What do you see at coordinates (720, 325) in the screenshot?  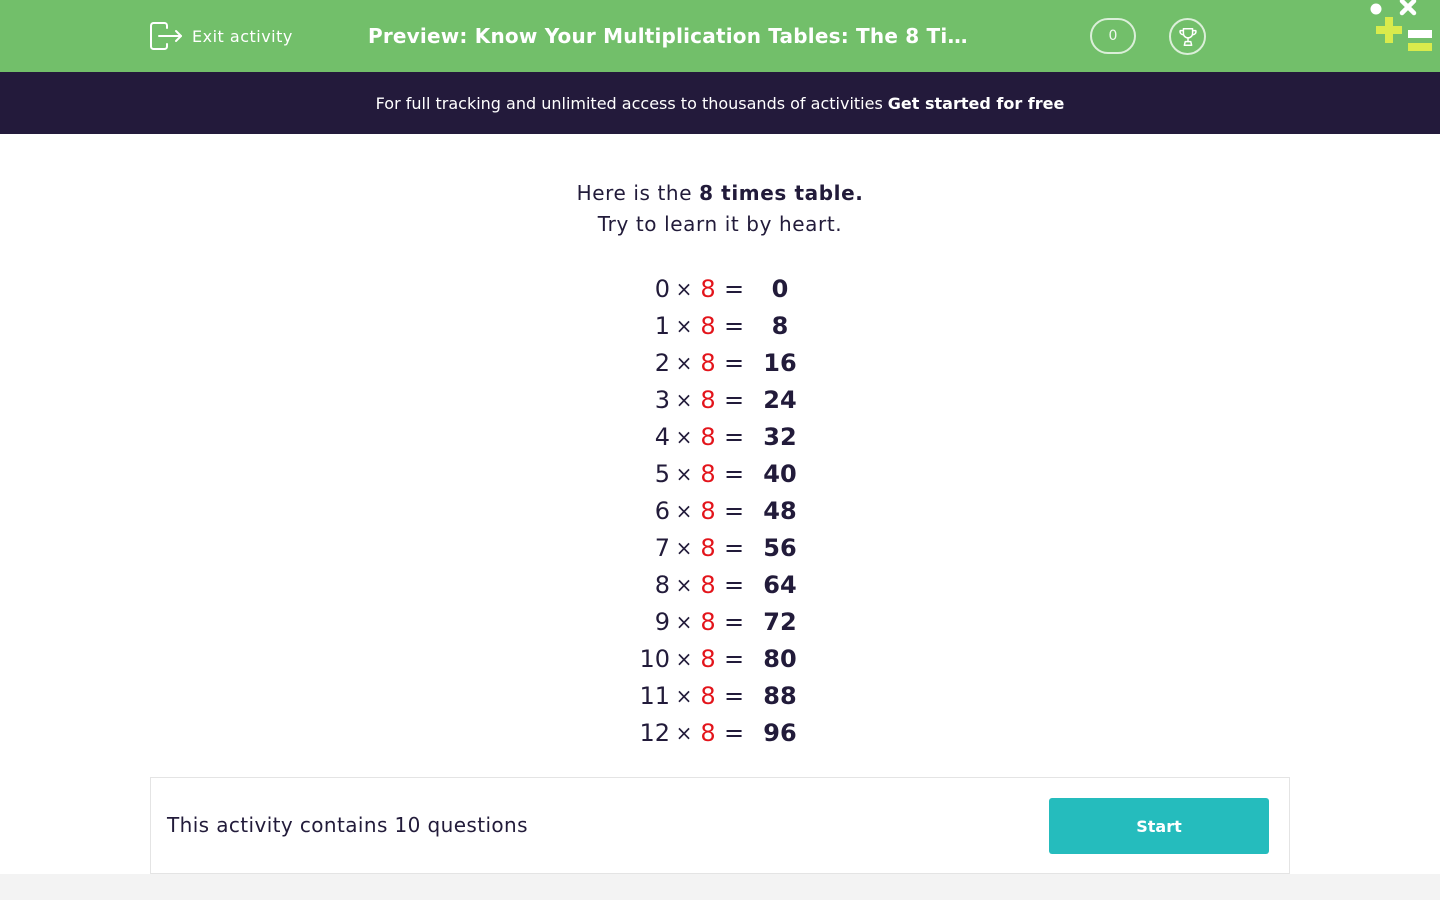 I see `table-row: 1 × 8 = 8` at bounding box center [720, 325].